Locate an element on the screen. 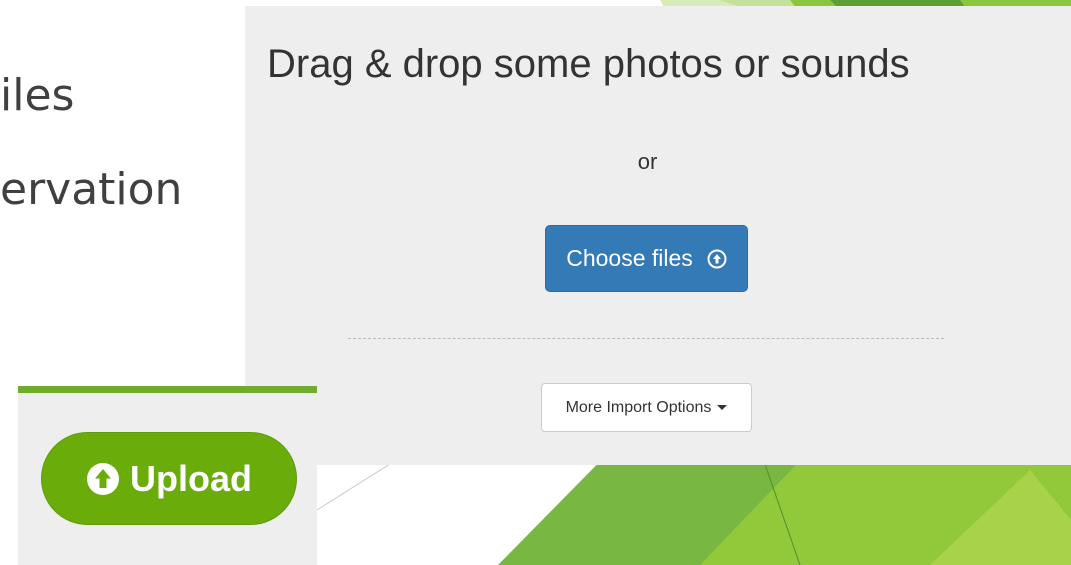 This screenshot has width=1071, height=565. choose-files-label: Choose files is located at coordinates (629, 258).